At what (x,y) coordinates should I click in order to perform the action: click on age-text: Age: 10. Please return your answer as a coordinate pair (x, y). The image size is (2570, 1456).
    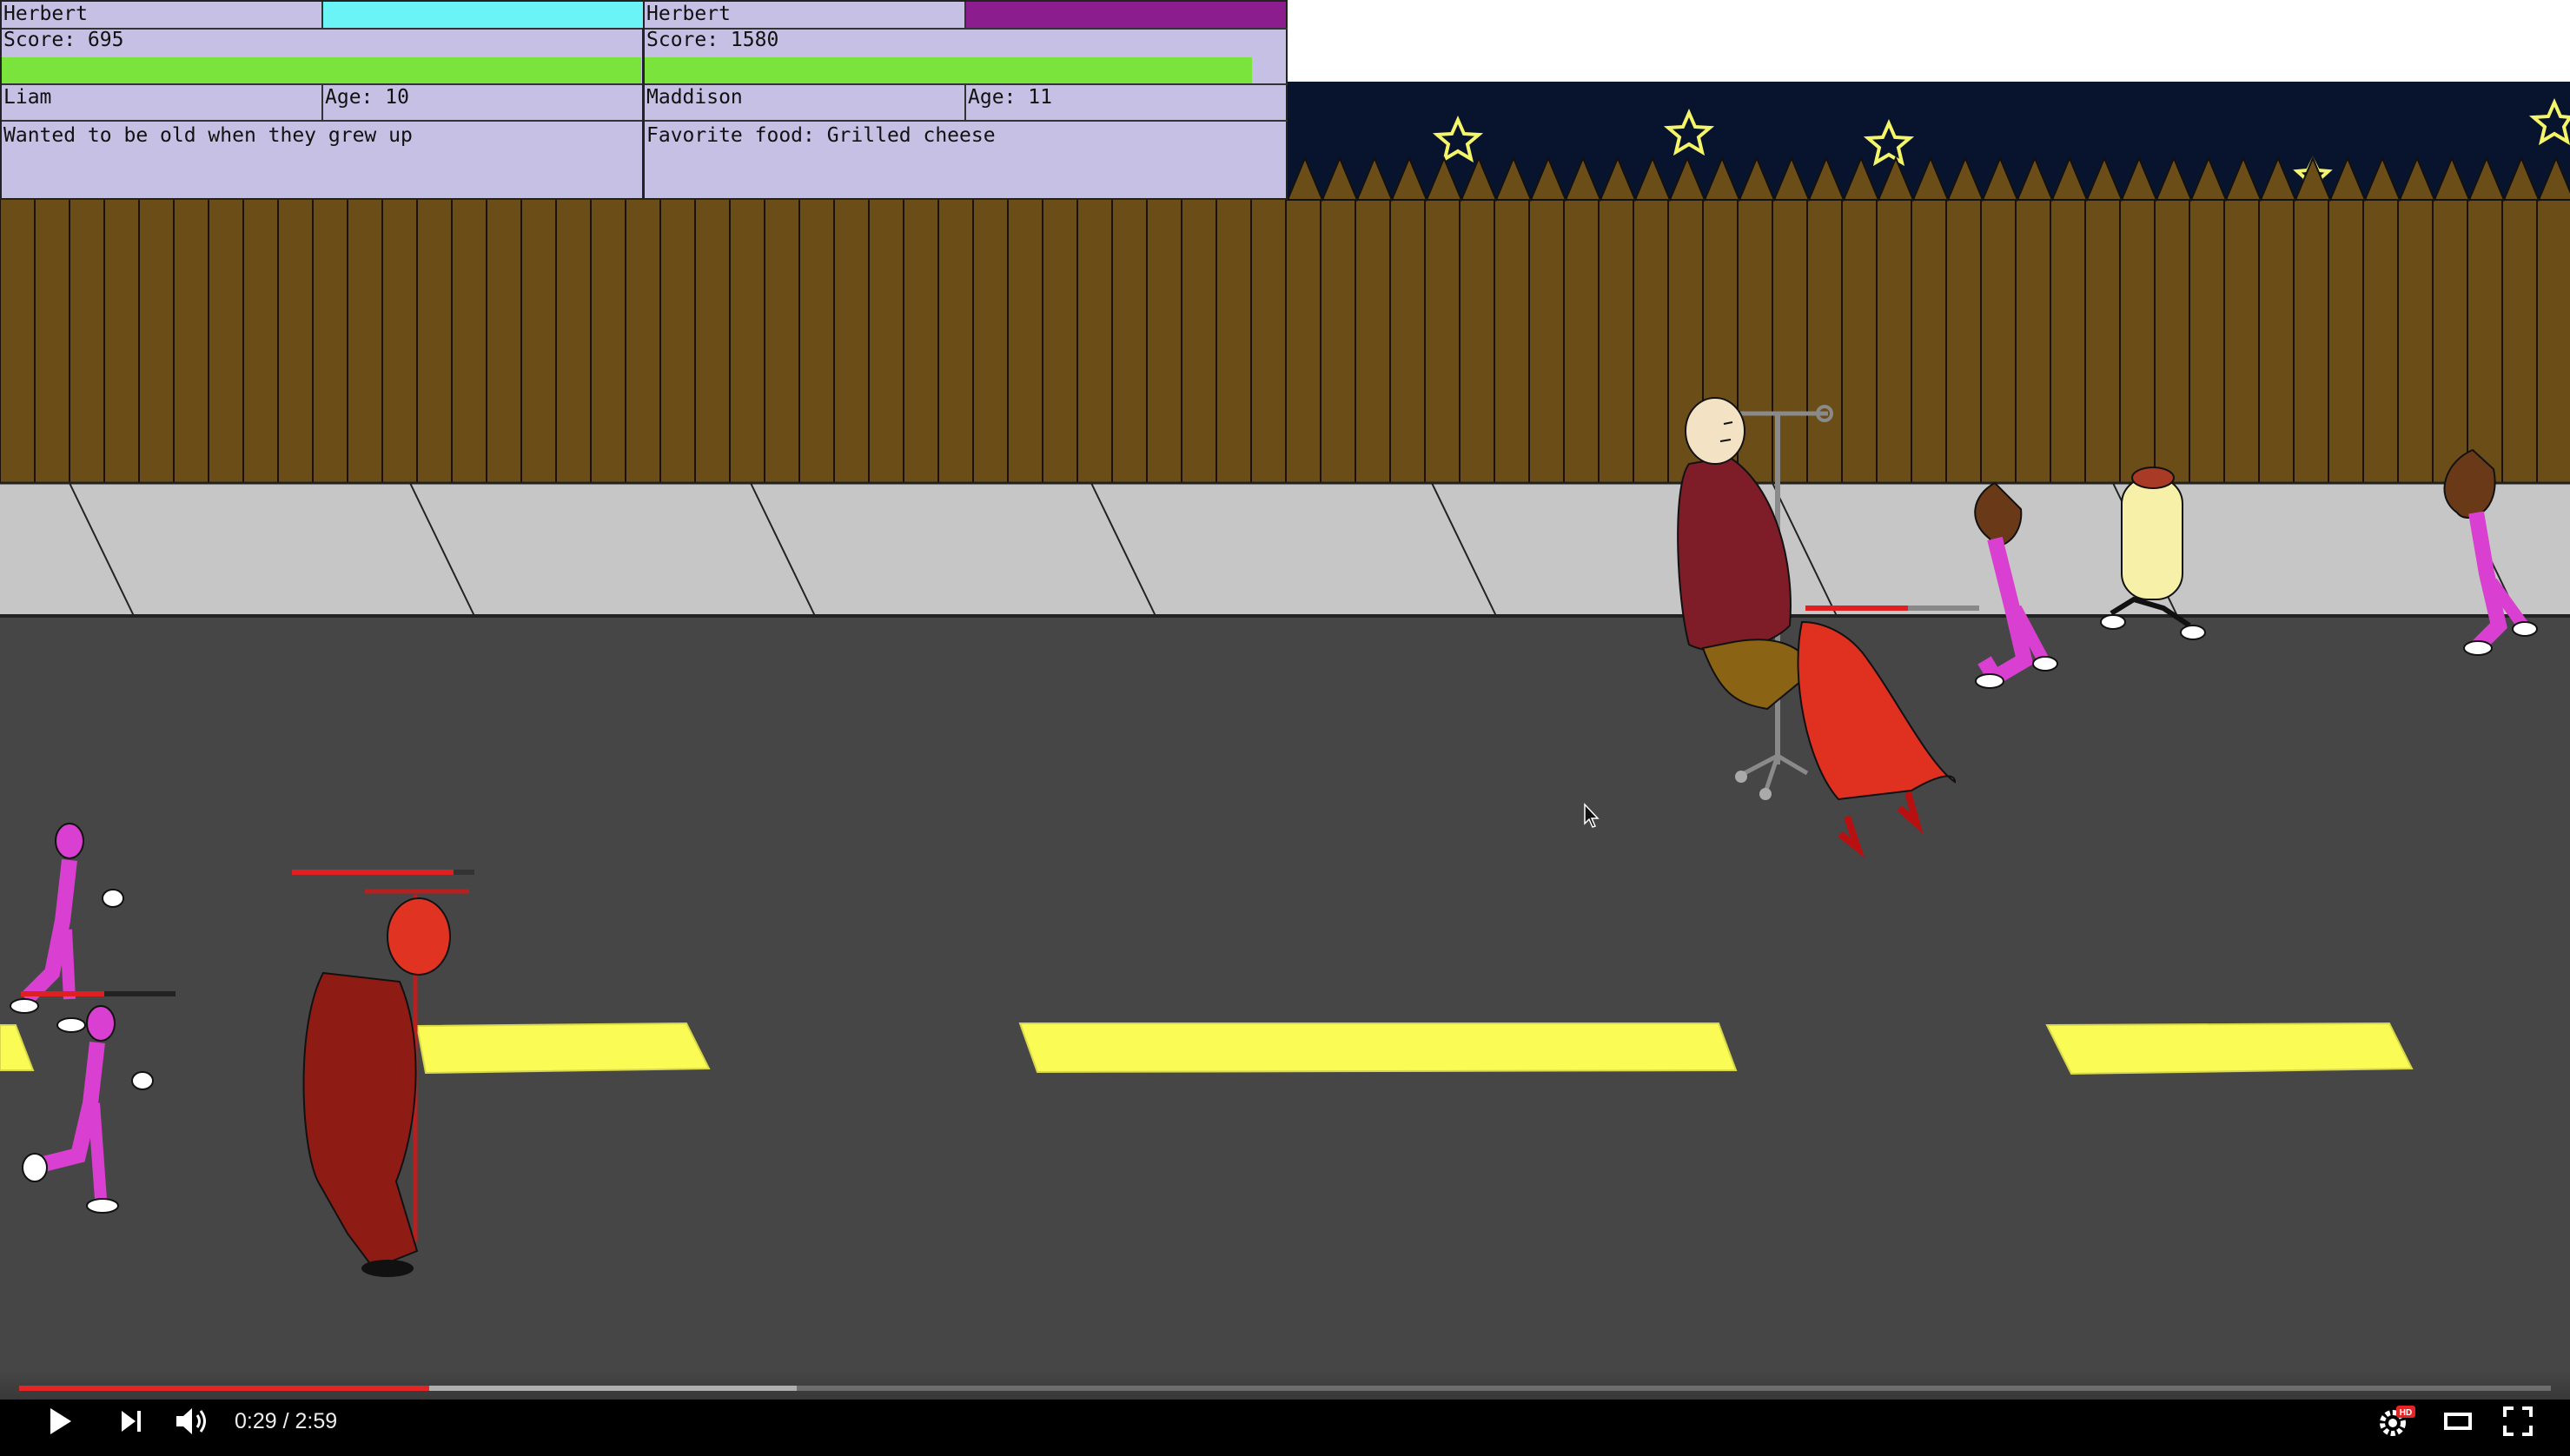
    Looking at the image, I should click on (367, 97).